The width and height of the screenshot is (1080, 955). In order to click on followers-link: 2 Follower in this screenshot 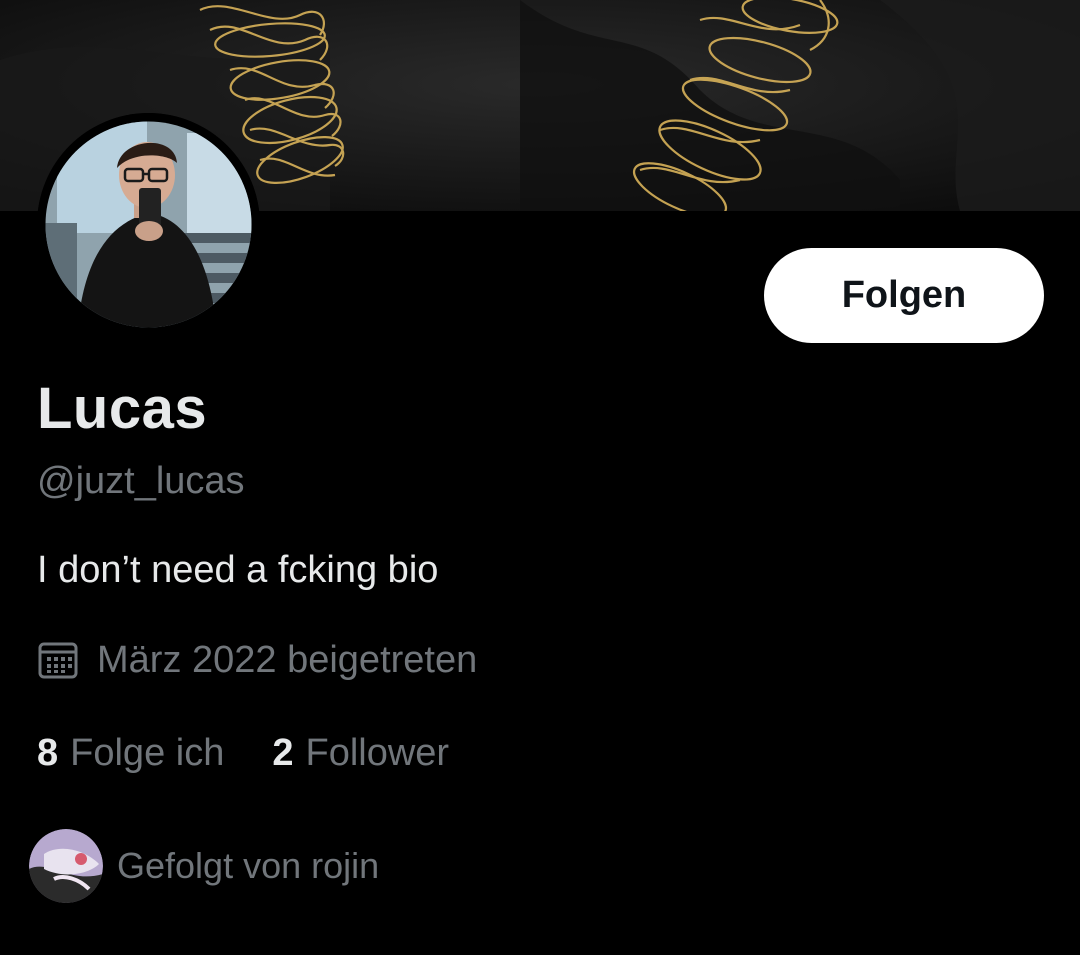, I will do `click(360, 753)`.